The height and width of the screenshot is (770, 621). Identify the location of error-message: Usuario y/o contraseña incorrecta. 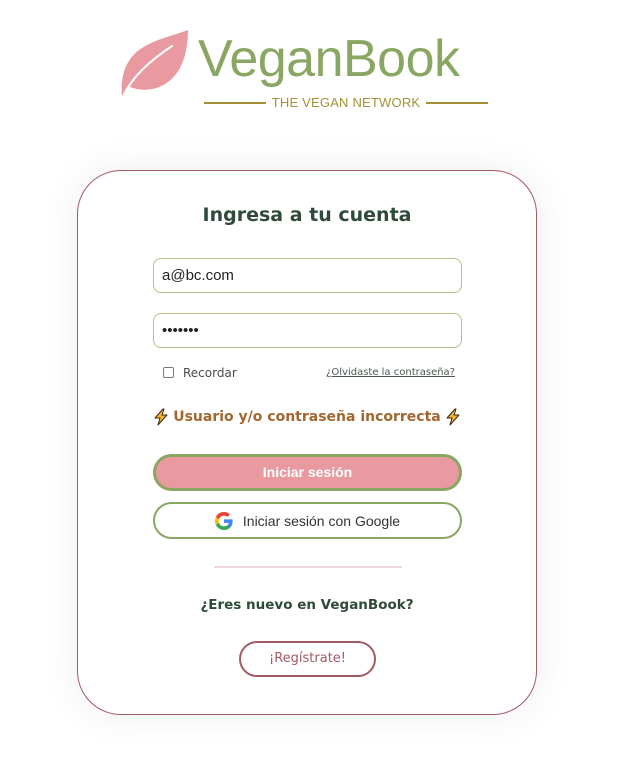
(307, 417).